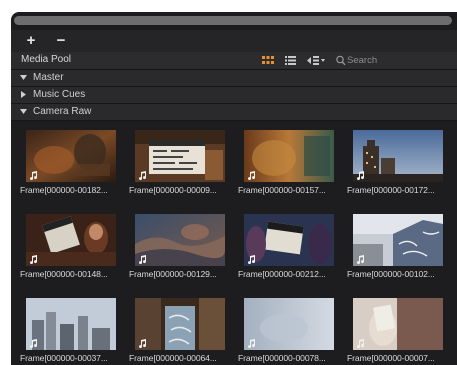 This screenshot has height=365, width=457. Describe the element at coordinates (234, 41) in the screenshot. I see `bin-toolbar: + −` at that location.